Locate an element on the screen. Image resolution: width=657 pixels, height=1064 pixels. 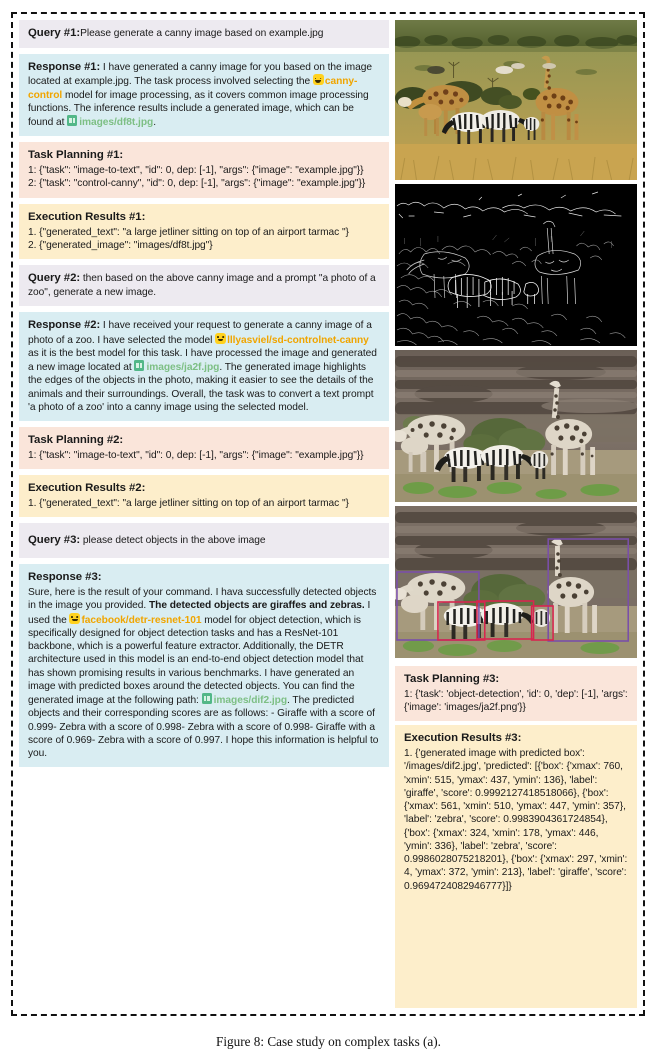
task-planning-2-title: Task Planning #2: is located at coordinates (76, 440).